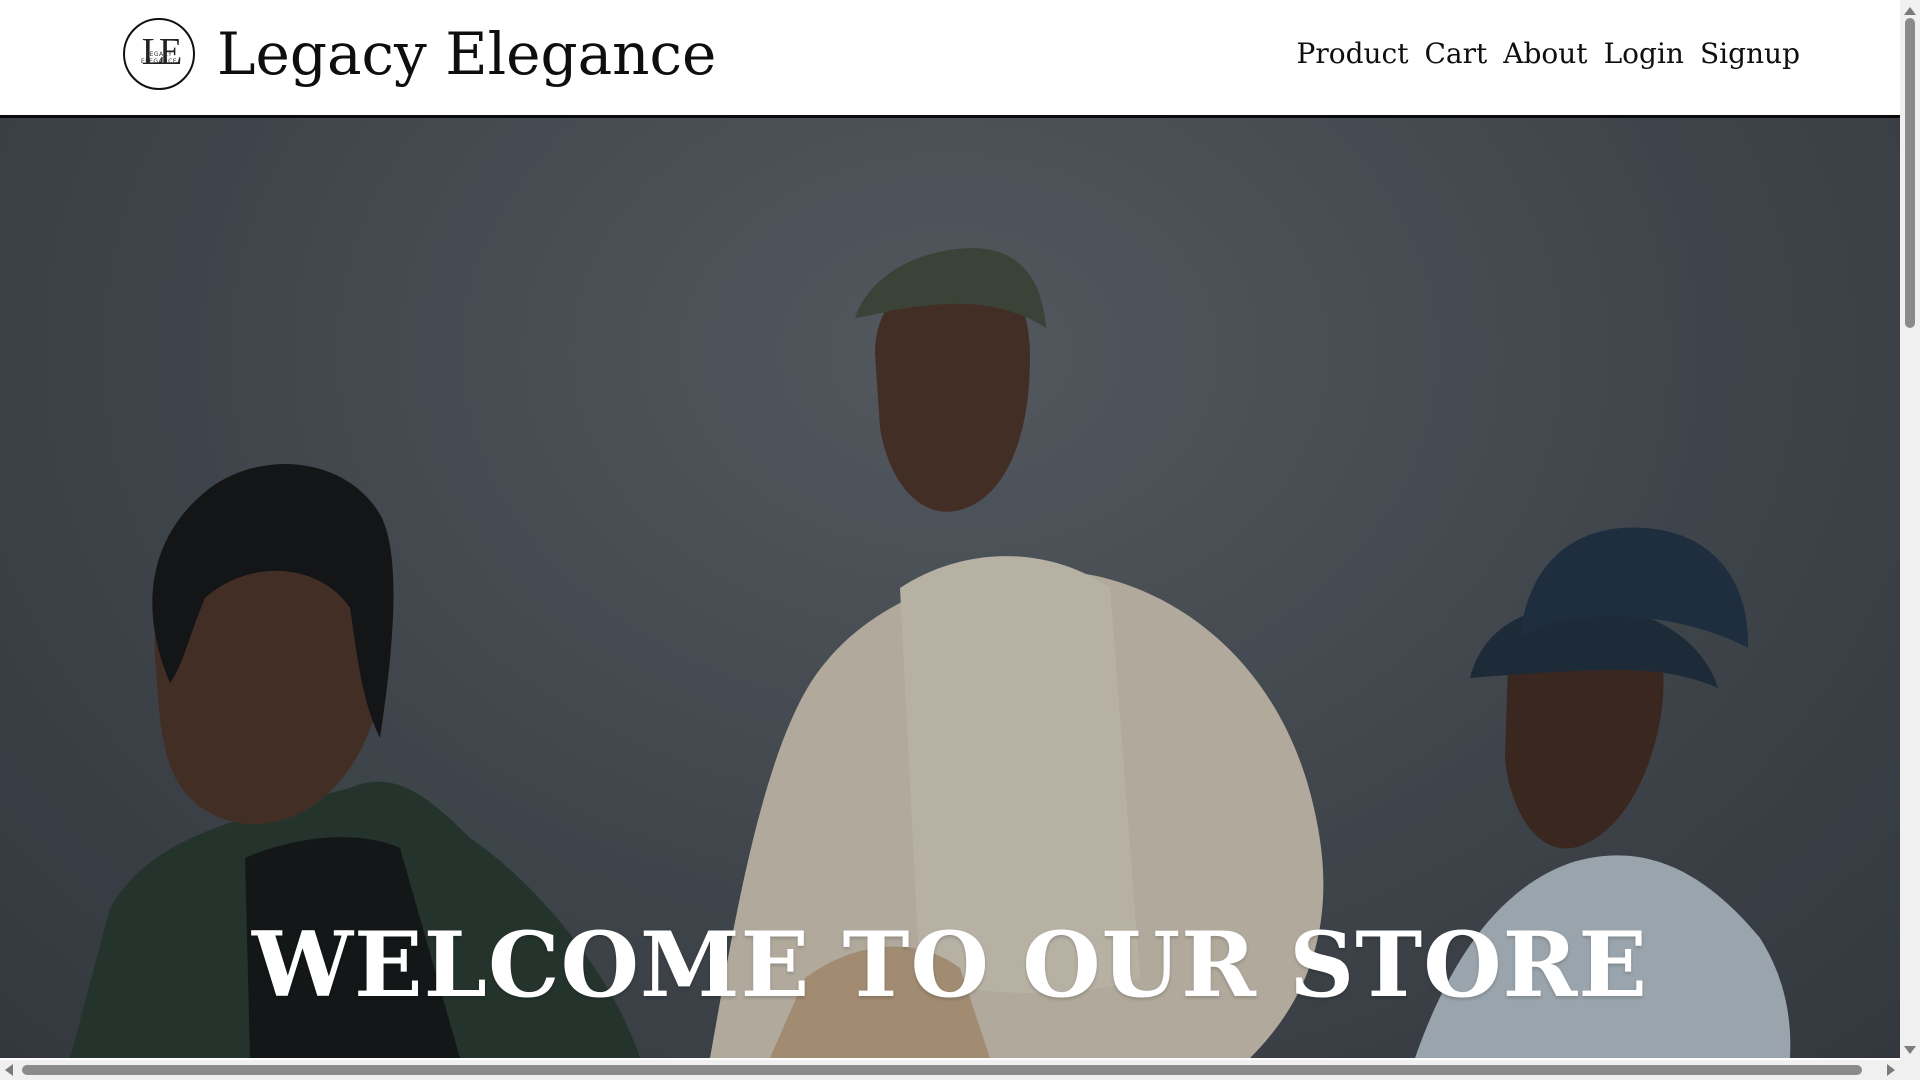  Describe the element at coordinates (949, 965) in the screenshot. I see `hero-title: WELCOME TO OUR STORE` at that location.